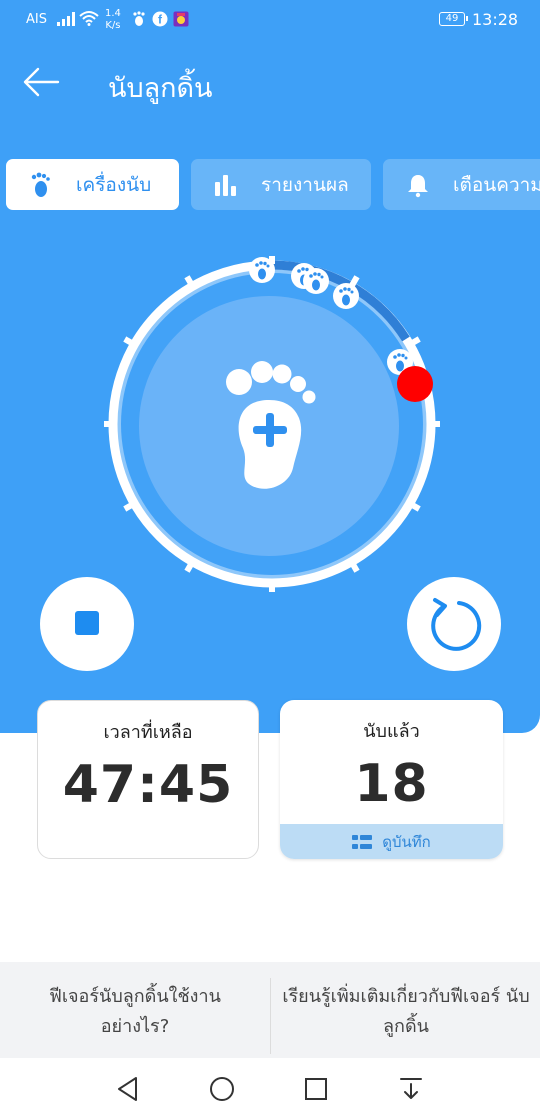  I want to click on reset-icon, so click(456, 624).